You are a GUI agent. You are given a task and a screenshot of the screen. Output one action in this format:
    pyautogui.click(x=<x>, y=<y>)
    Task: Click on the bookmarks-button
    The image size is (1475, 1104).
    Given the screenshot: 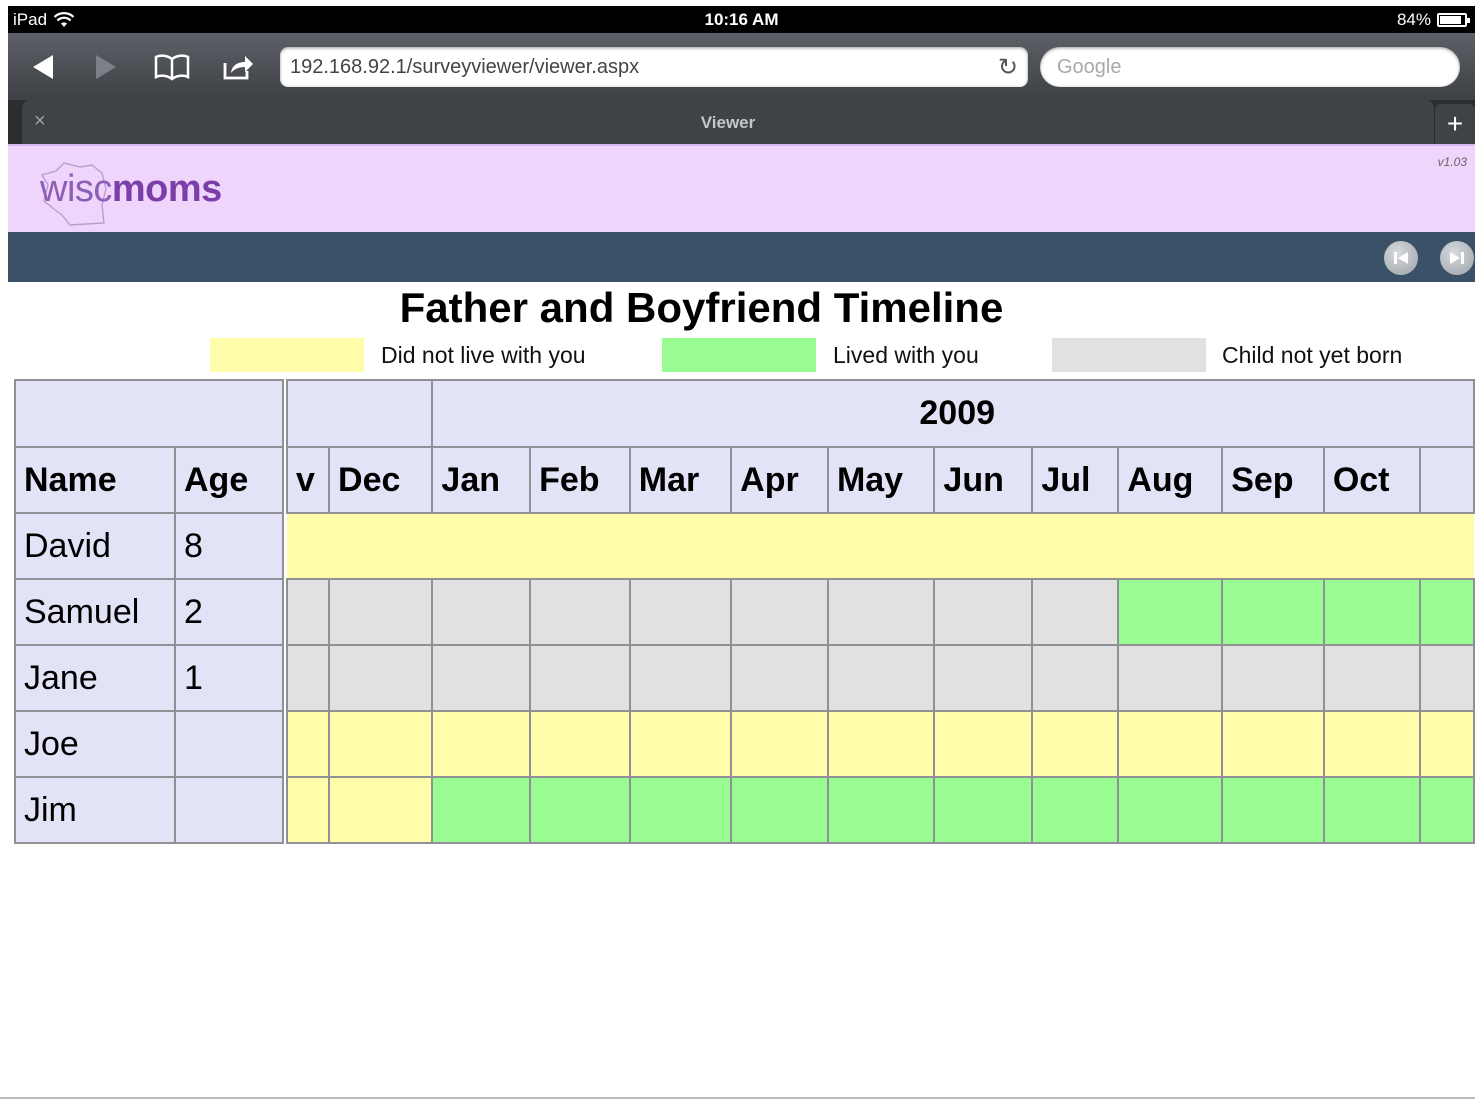 What is the action you would take?
    pyautogui.click(x=172, y=67)
    